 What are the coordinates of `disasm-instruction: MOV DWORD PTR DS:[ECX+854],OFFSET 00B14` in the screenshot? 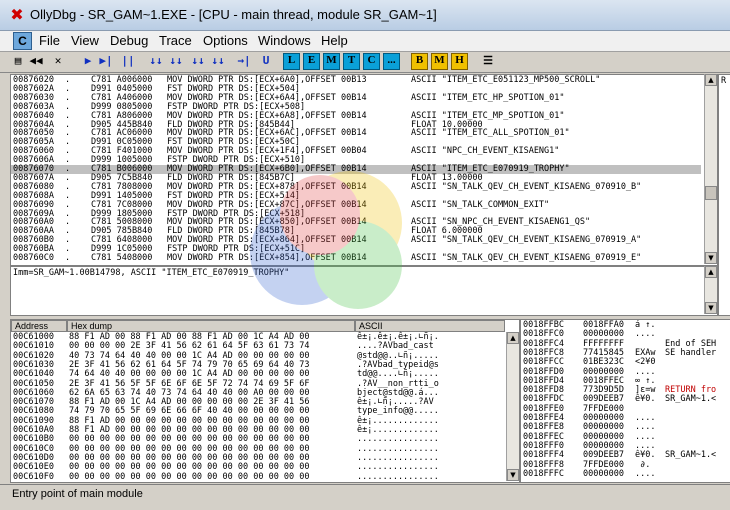 It's located at (267, 258).